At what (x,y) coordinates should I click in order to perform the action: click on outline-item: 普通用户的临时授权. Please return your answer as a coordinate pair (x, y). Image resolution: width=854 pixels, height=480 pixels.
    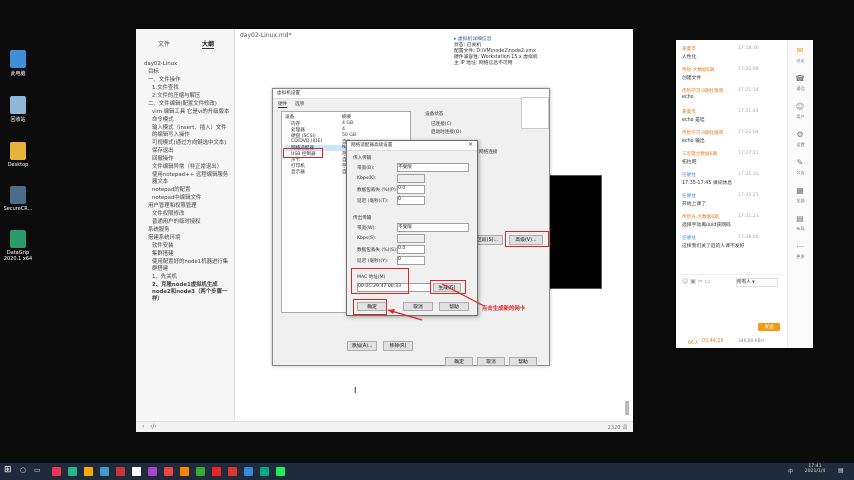
    Looking at the image, I should click on (187, 222).